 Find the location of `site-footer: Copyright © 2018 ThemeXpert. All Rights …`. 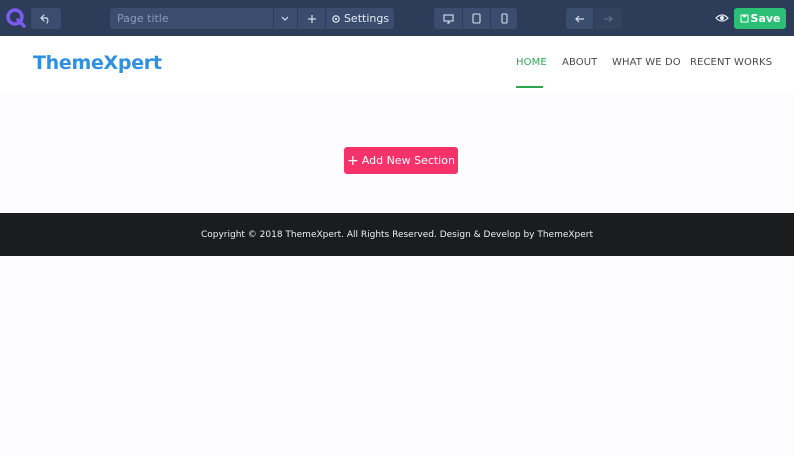

site-footer: Copyright © 2018 ThemeXpert. All Rights … is located at coordinates (397, 234).